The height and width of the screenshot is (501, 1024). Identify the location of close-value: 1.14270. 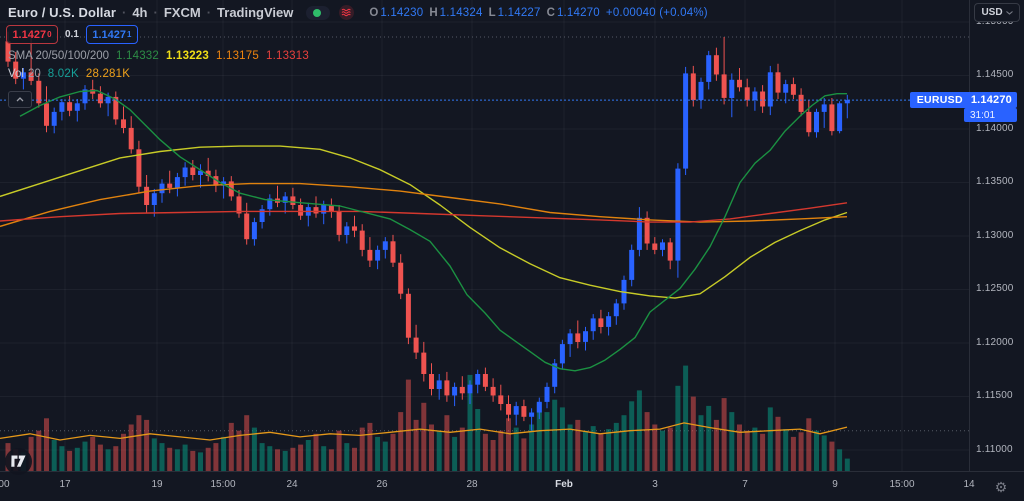
(578, 12).